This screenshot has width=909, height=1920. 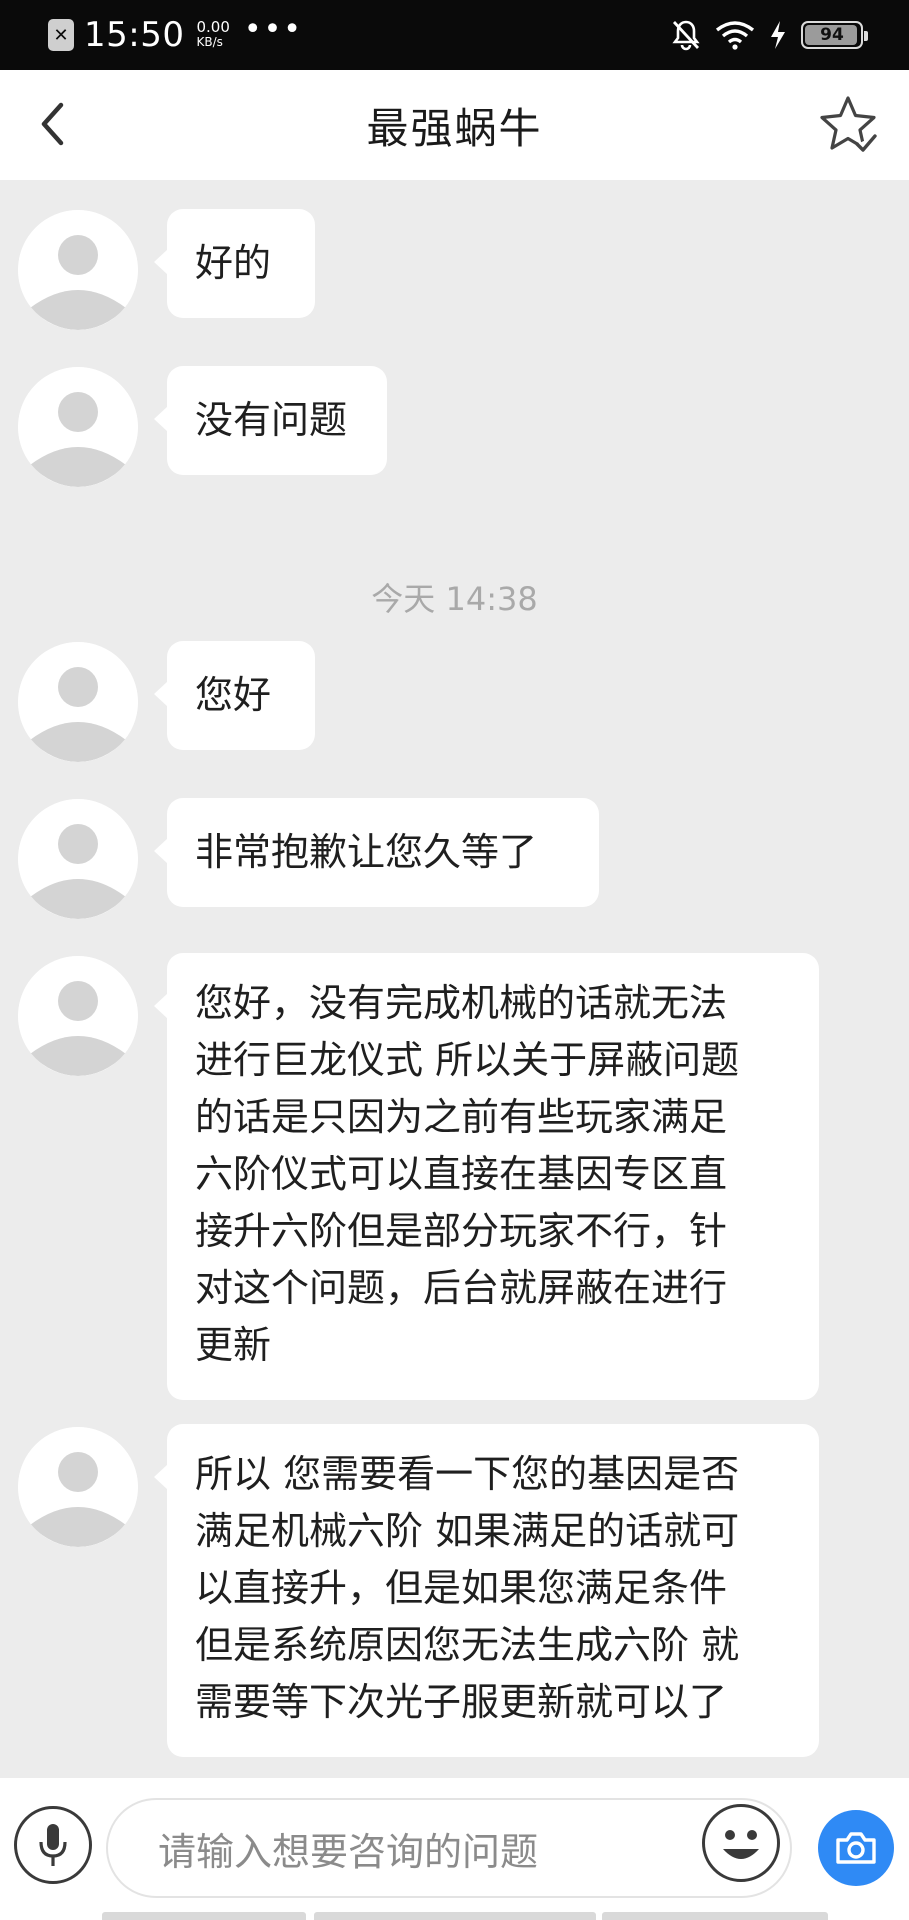 I want to click on back-button, so click(x=52, y=124).